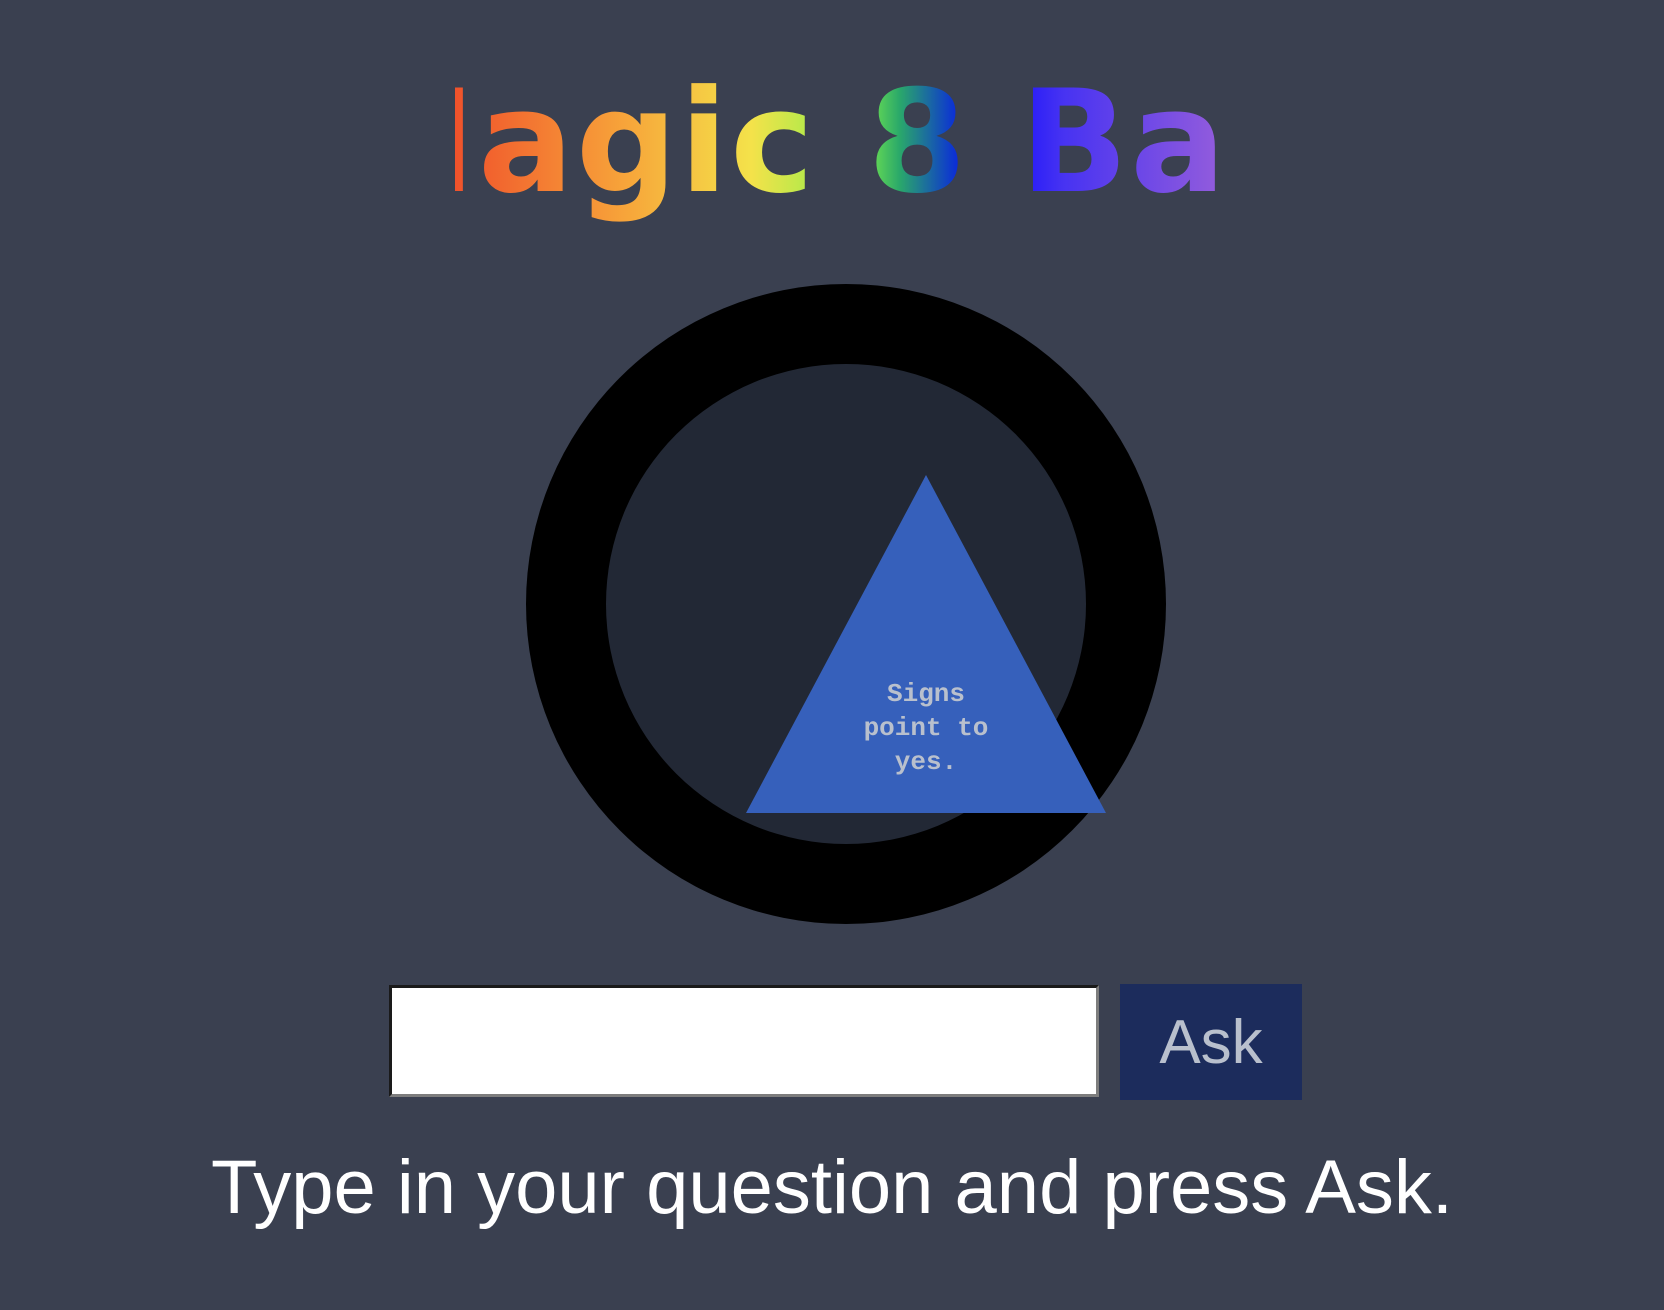 Image resolution: width=1664 pixels, height=1310 pixels. I want to click on page-title: Magic 8 Ball, so click(832, 143).